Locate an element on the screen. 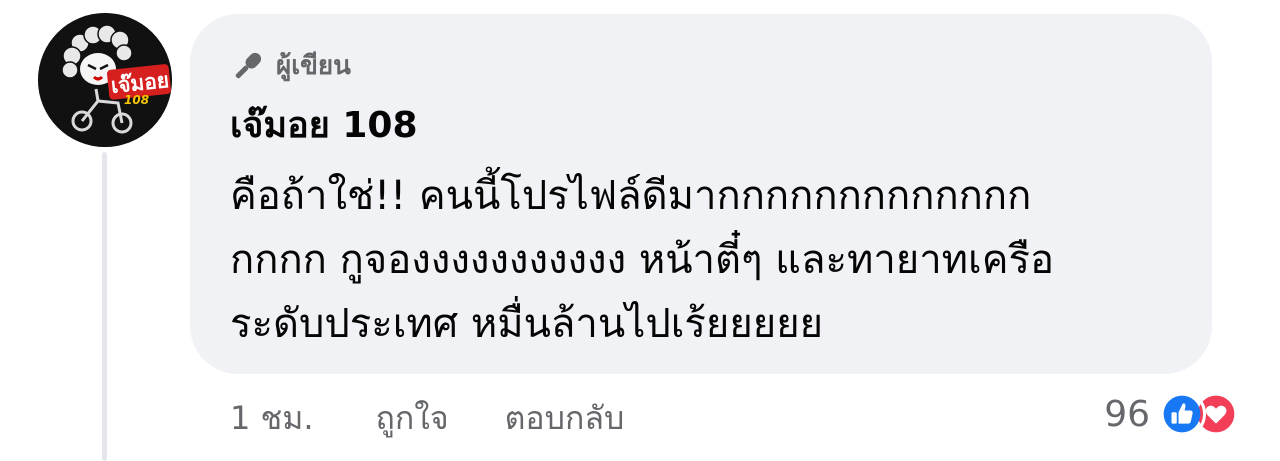  microphone-icon is located at coordinates (248, 65).